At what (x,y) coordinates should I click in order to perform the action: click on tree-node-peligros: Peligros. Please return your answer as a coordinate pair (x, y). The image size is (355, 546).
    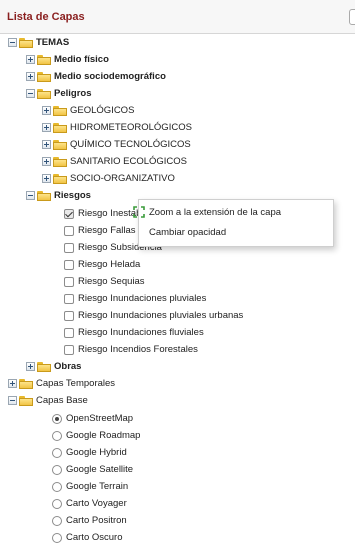
    Looking at the image, I should click on (59, 93).